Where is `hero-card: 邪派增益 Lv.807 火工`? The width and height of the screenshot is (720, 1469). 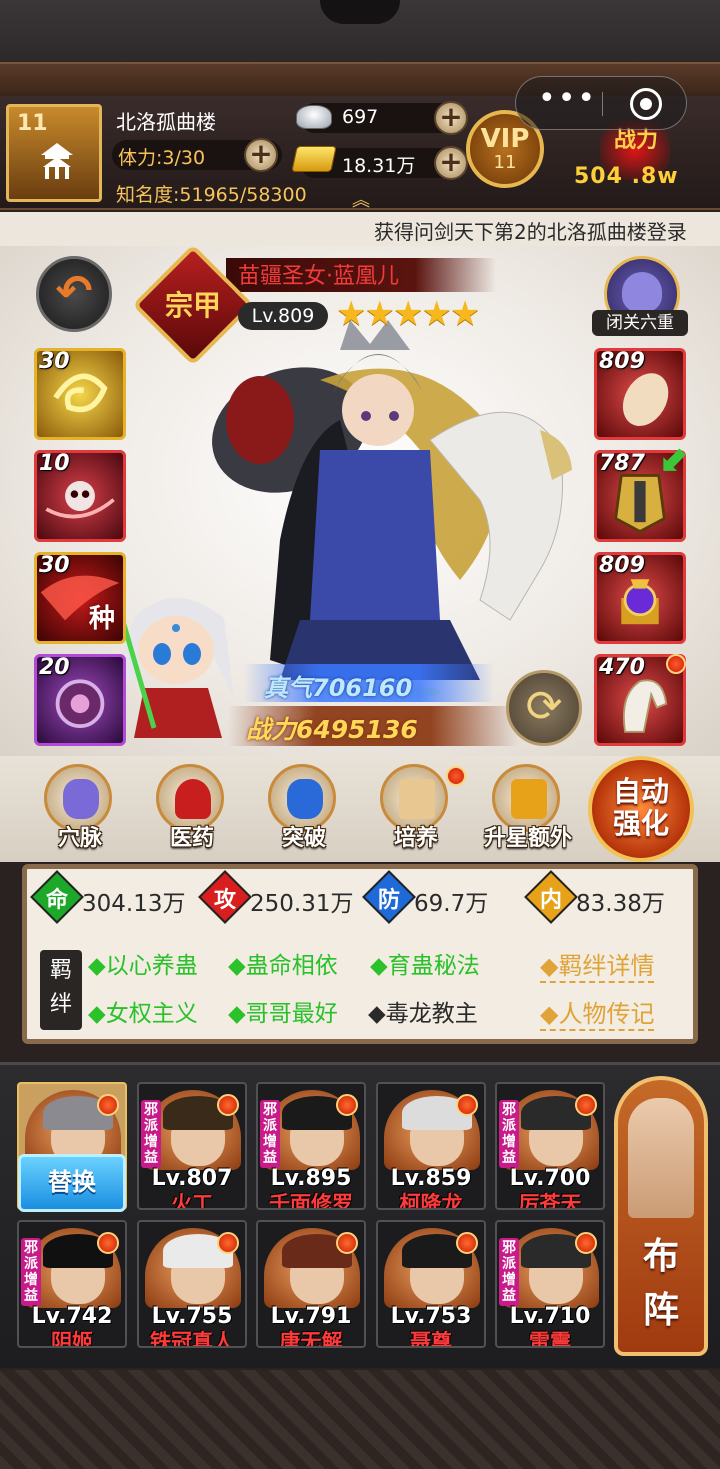
hero-card: 邪派增益 Lv.807 火工 is located at coordinates (192, 1146).